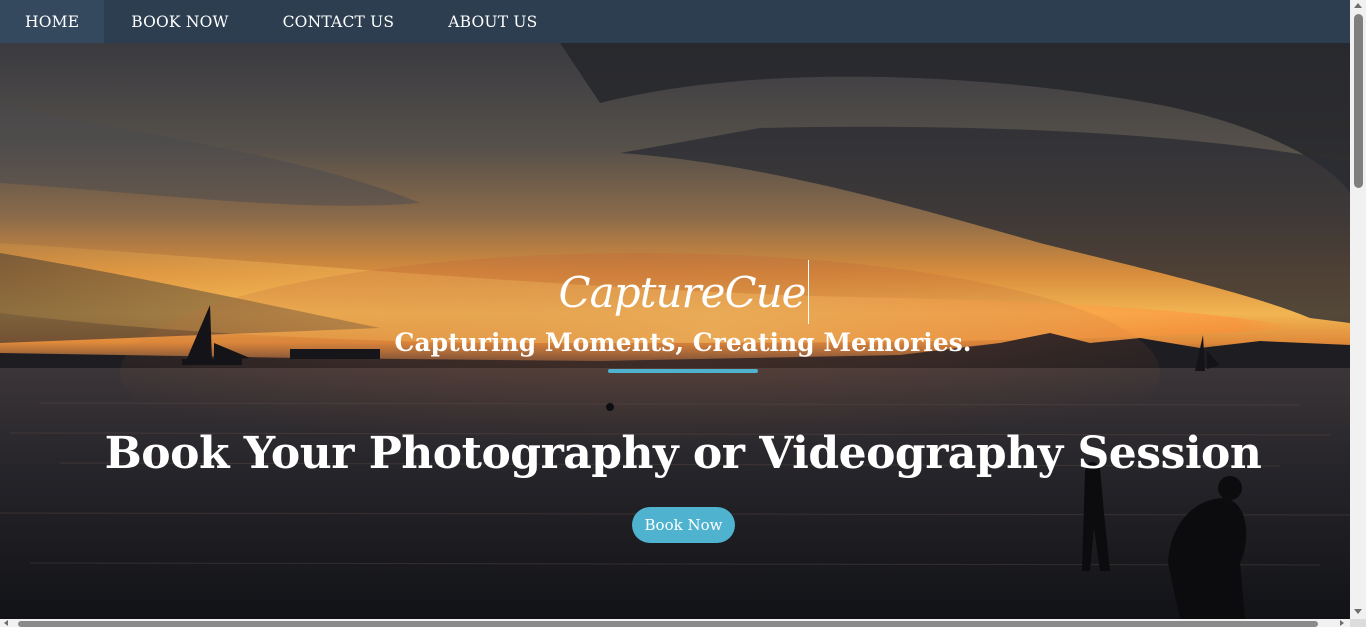 This screenshot has height=627, width=1366. I want to click on accent-divider, so click(683, 371).